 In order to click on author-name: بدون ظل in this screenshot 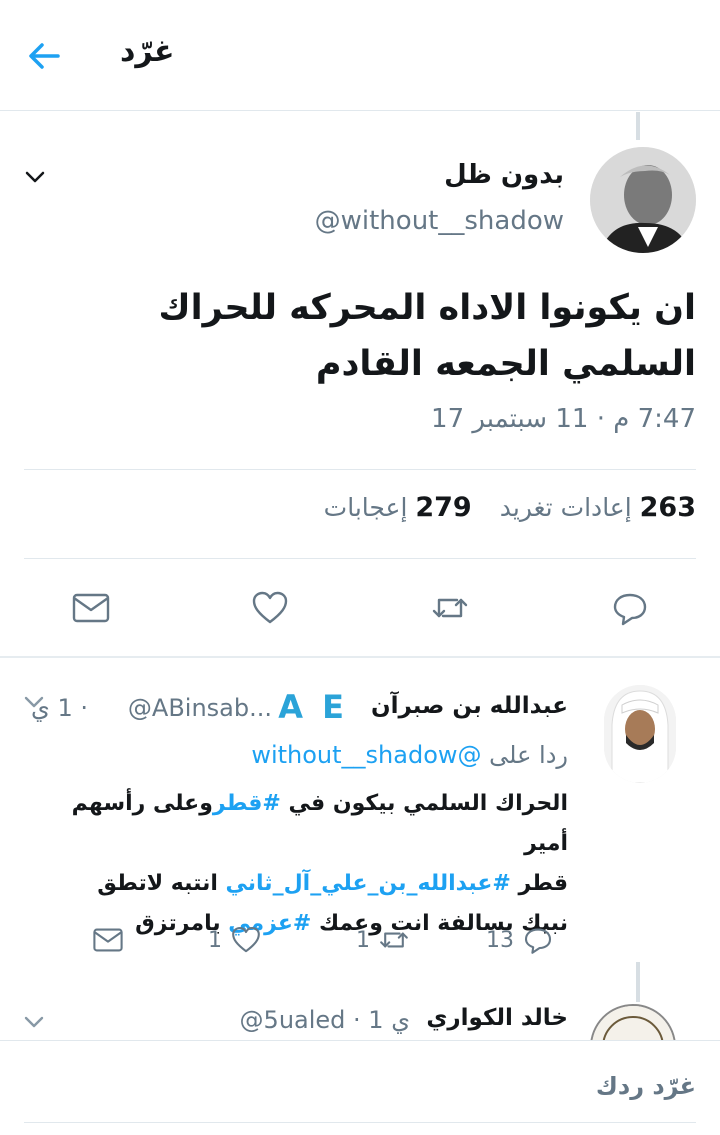, I will do `click(504, 175)`.